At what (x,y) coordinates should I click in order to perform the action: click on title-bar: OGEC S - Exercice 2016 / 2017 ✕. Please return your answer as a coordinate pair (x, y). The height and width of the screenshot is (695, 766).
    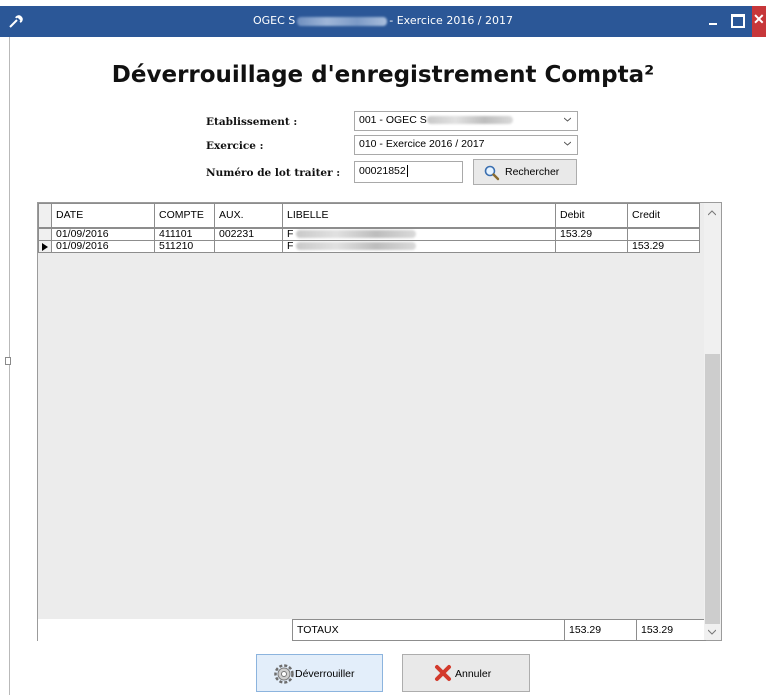
    Looking at the image, I should click on (383, 21).